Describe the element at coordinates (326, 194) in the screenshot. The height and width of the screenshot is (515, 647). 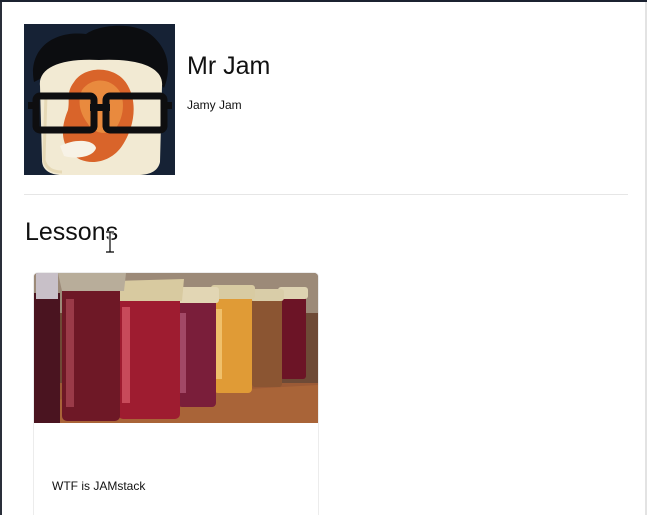
I see `section-divider` at that location.